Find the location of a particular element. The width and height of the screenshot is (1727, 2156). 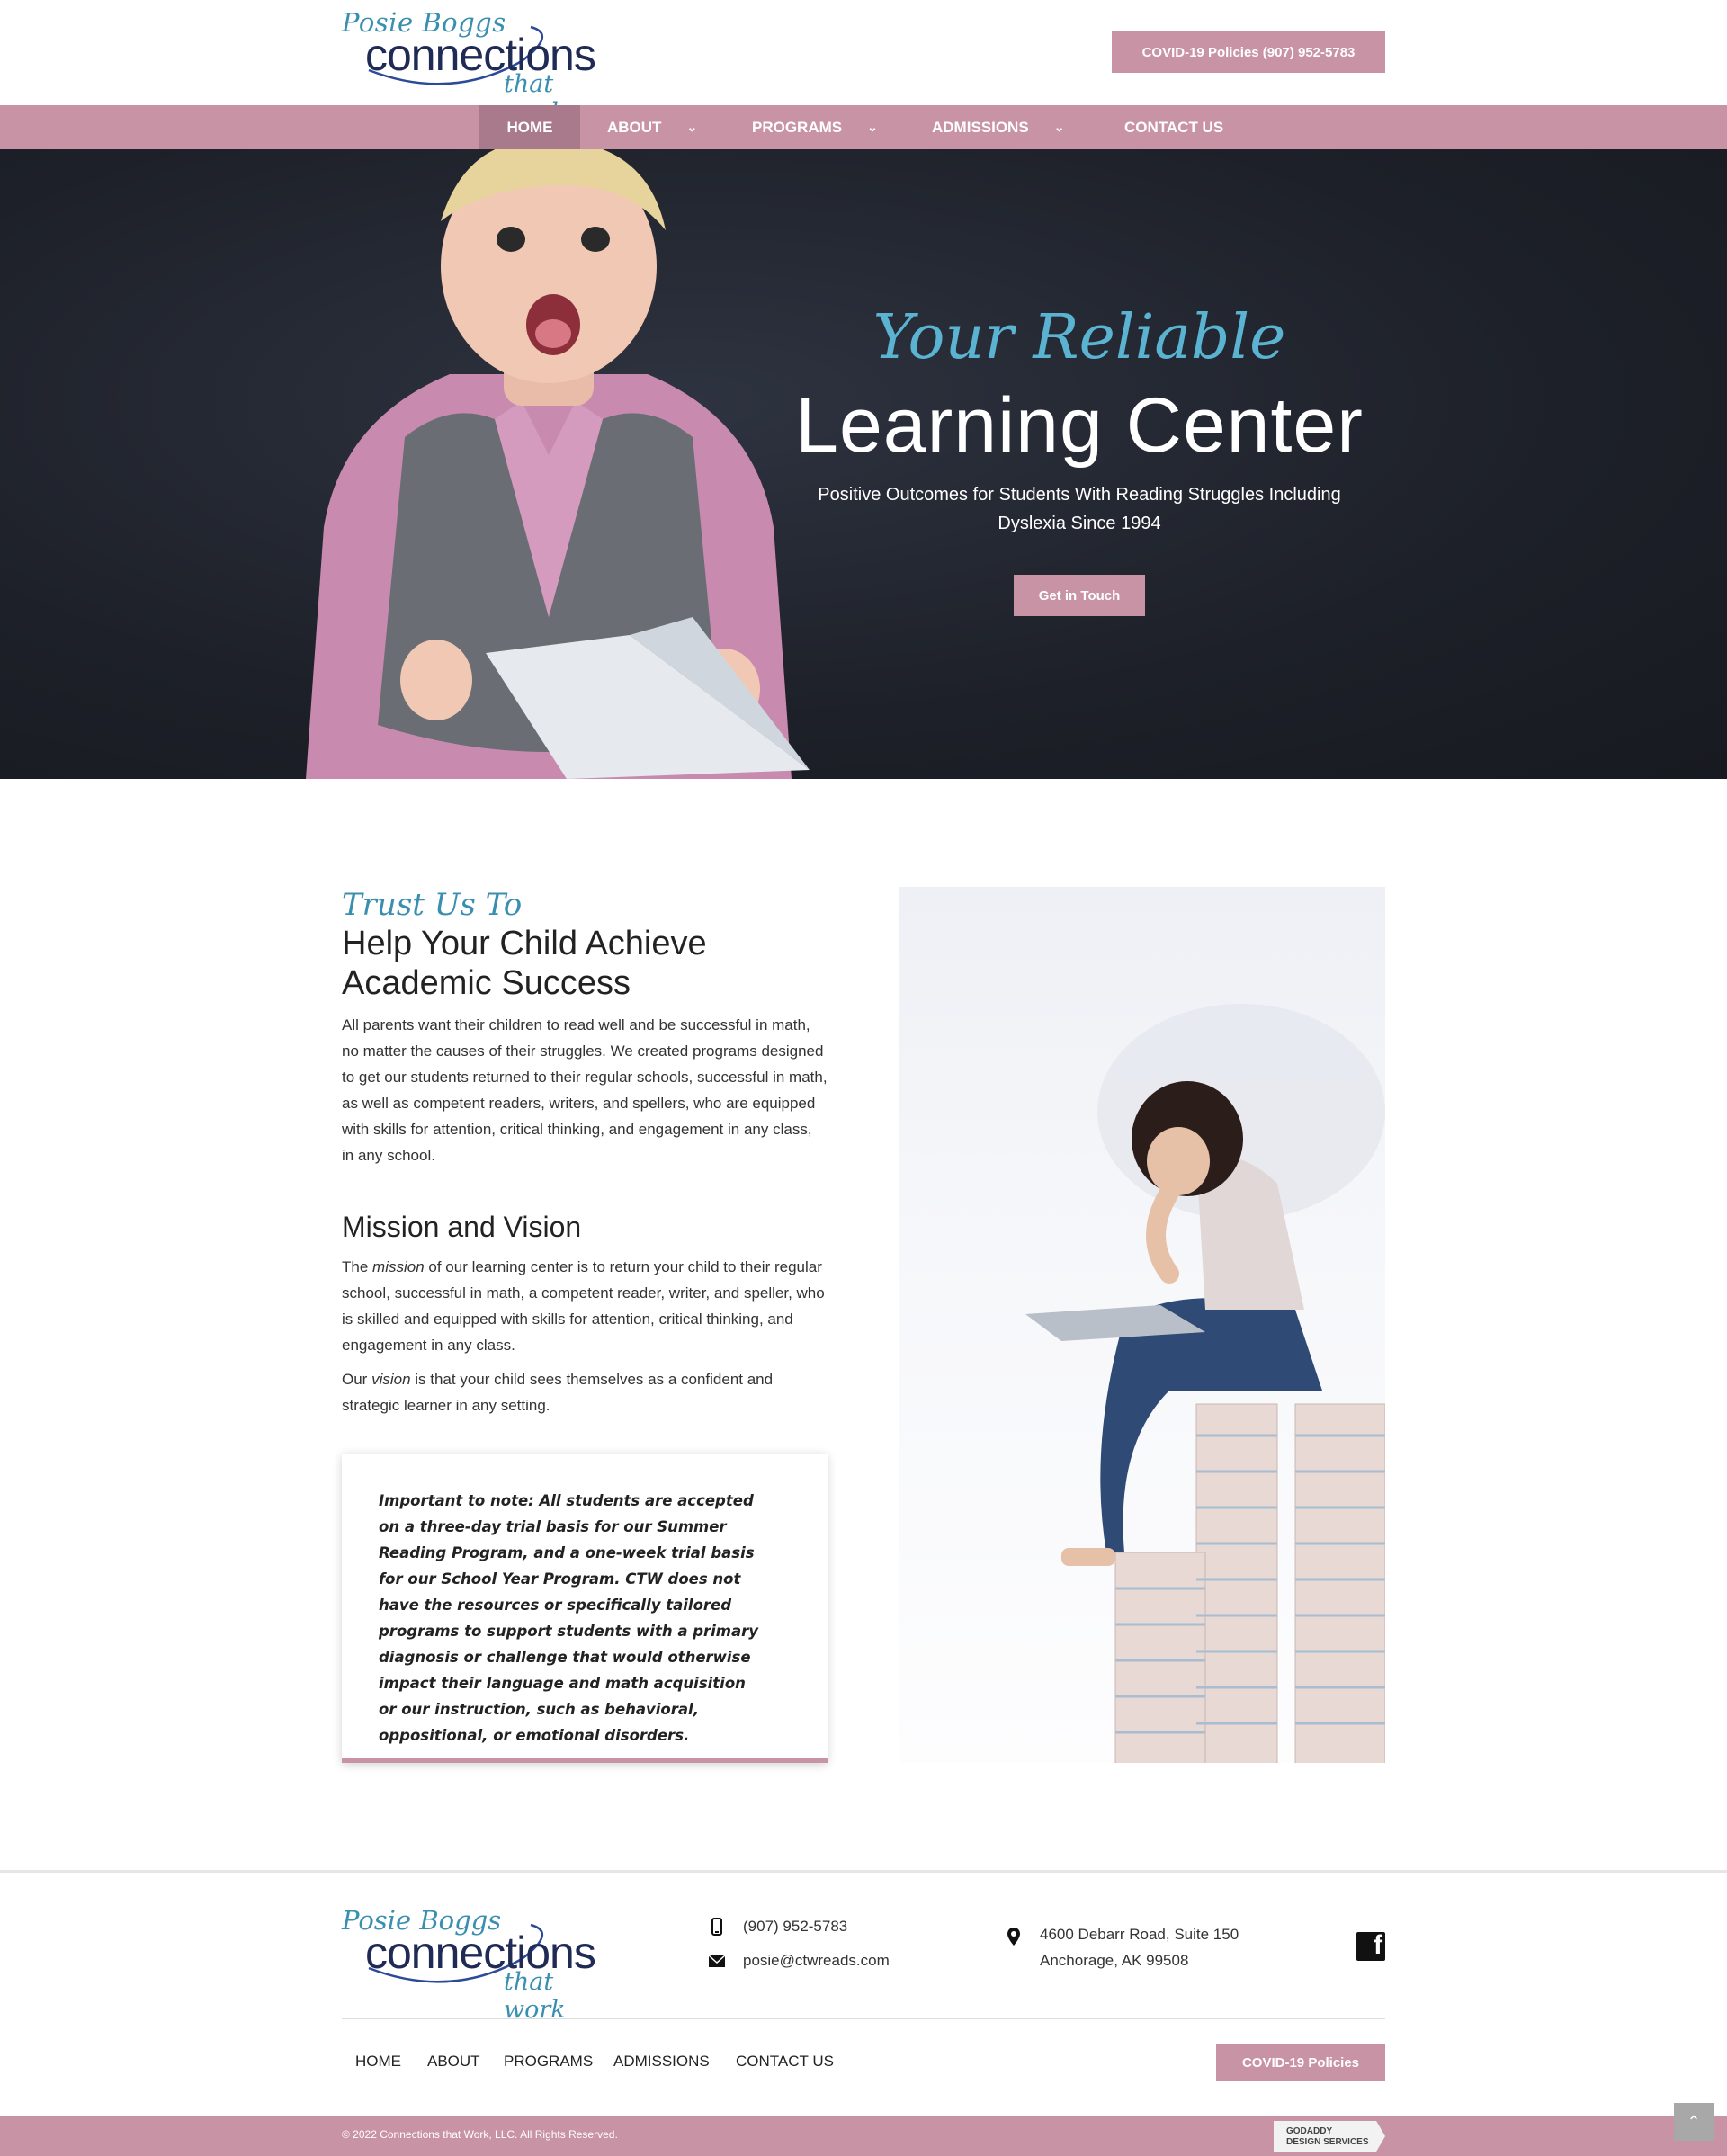

section-heading: Help Your Child Achieve Academic Success is located at coordinates (525, 964).